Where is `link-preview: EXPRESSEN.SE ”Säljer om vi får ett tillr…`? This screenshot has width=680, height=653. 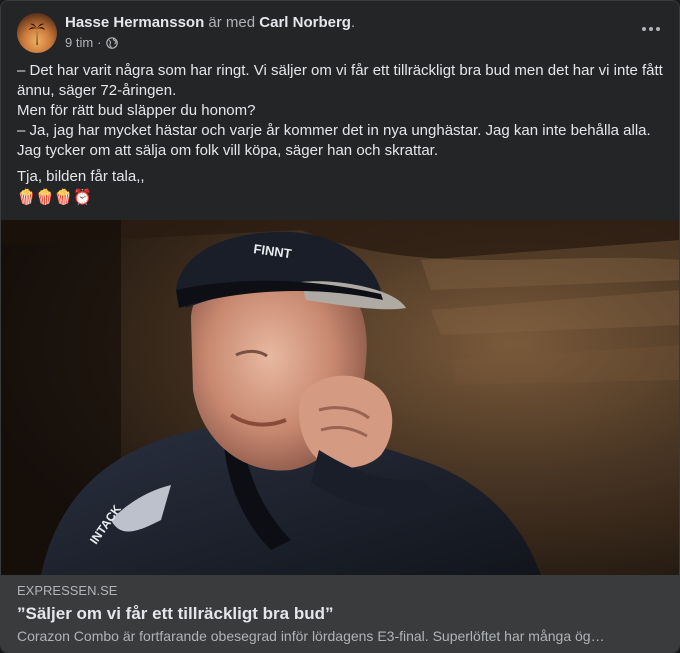 link-preview: EXPRESSEN.SE ”Säljer om vi får ett tillr… is located at coordinates (340, 613).